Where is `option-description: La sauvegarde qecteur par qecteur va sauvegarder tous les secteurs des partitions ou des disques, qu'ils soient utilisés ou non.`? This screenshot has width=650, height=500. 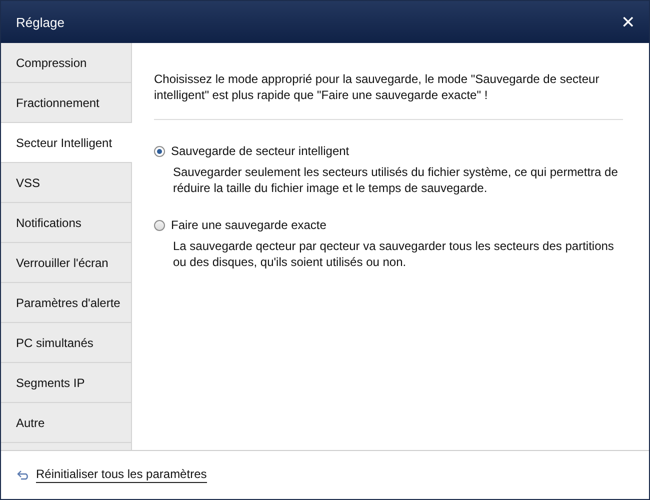
option-description: La sauvegarde qecteur par qecteur va sauvegarder tous les secteurs des partitions ou des disques, qu'ils soient utilisés ou non. is located at coordinates (394, 254).